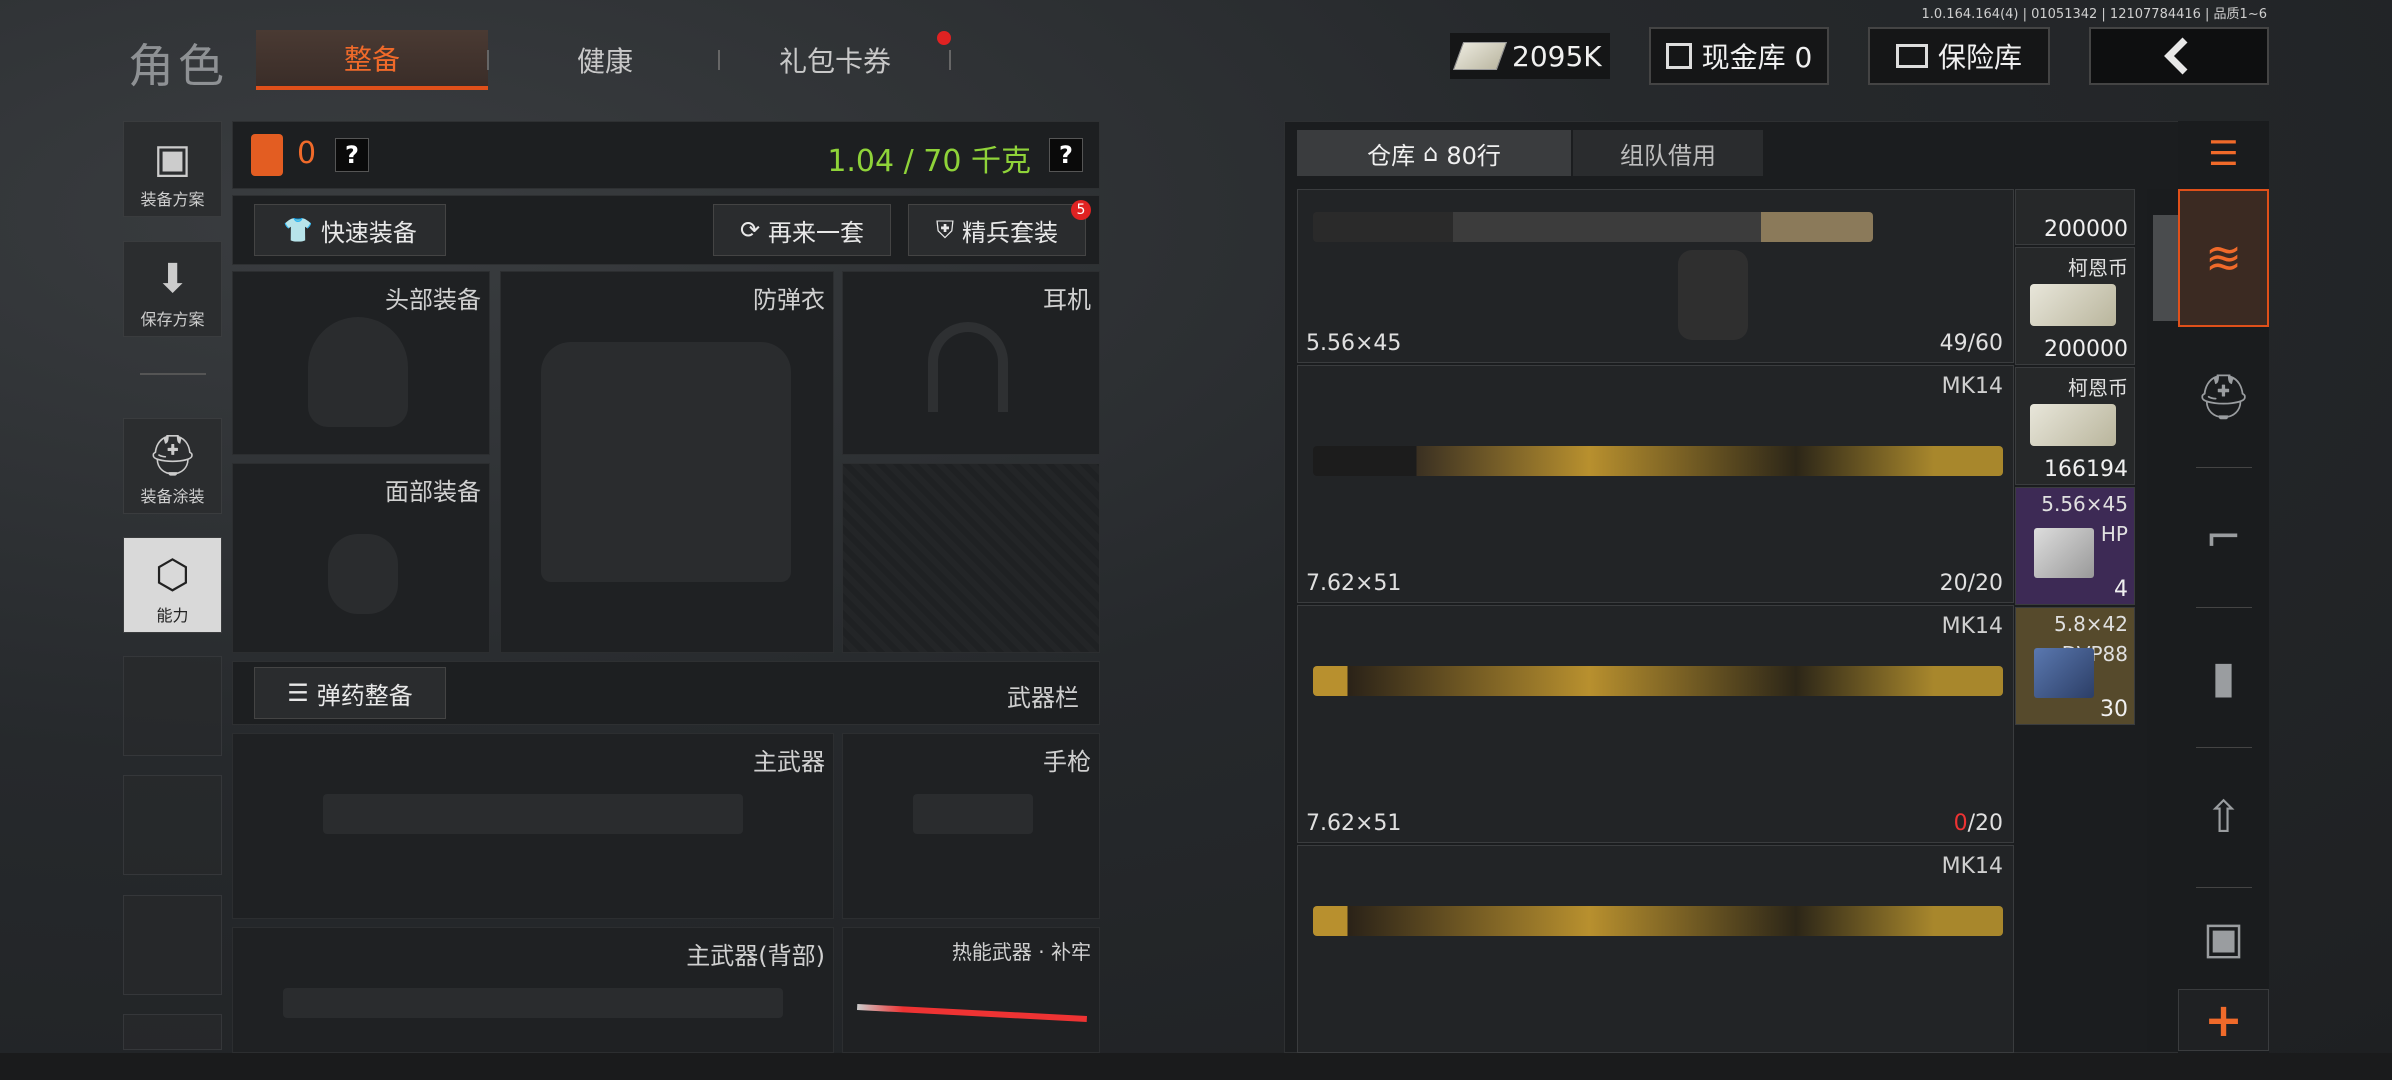 This screenshot has width=2392, height=1080. I want to click on warehouse-scrollbar, so click(2164, 620).